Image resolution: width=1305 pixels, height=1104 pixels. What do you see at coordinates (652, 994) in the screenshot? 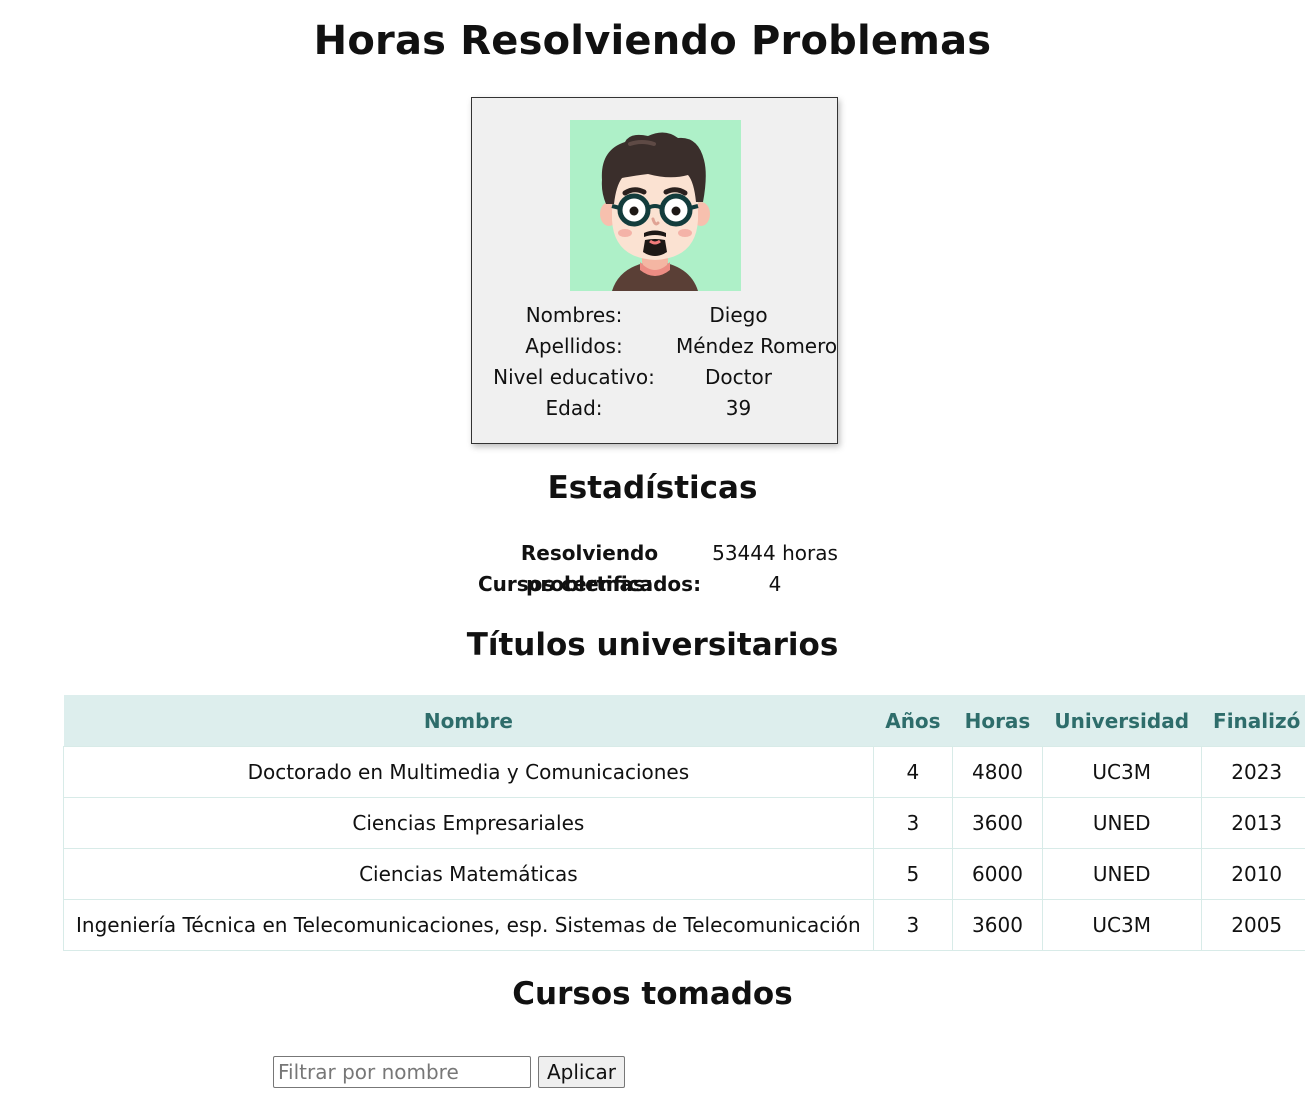
I see `courses-heading: Cursos tomados` at bounding box center [652, 994].